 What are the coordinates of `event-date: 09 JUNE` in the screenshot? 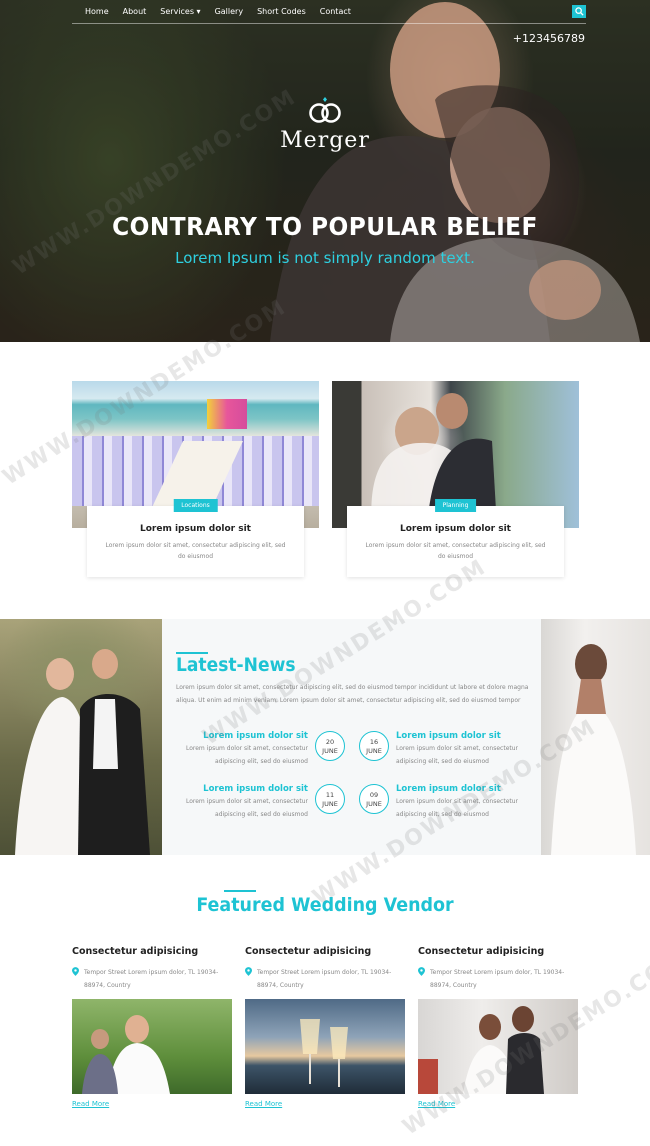 It's located at (374, 799).